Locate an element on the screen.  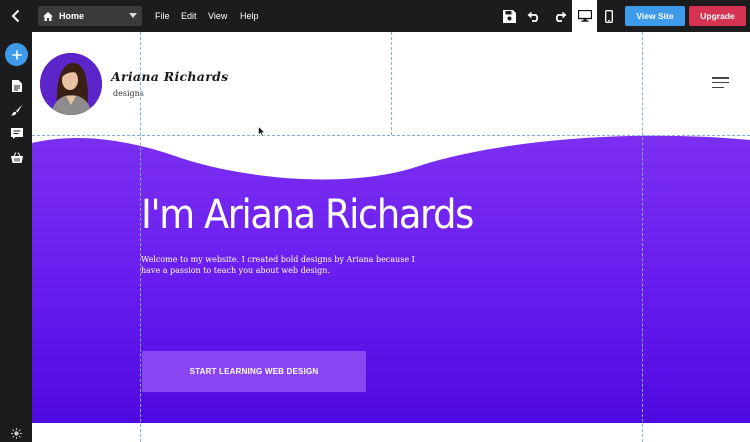
mobile-icon is located at coordinates (609, 16).